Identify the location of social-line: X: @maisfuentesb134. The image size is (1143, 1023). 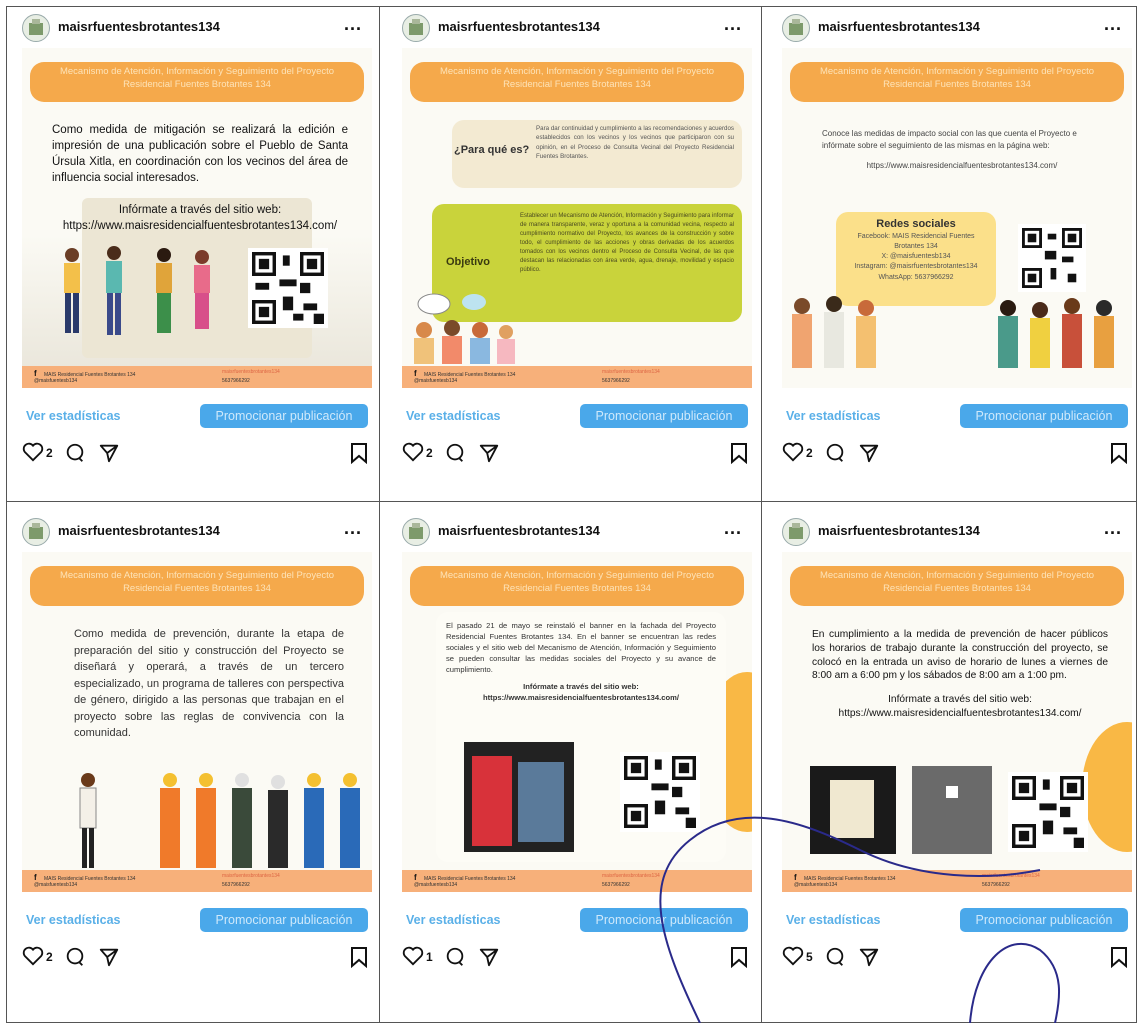
(916, 257).